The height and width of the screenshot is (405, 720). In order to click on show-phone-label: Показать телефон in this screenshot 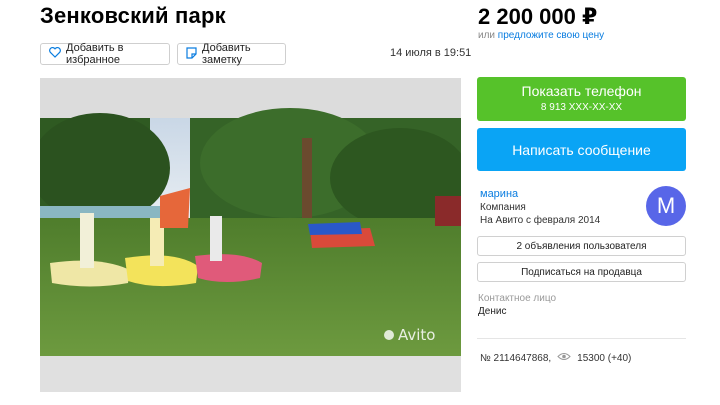, I will do `click(581, 91)`.